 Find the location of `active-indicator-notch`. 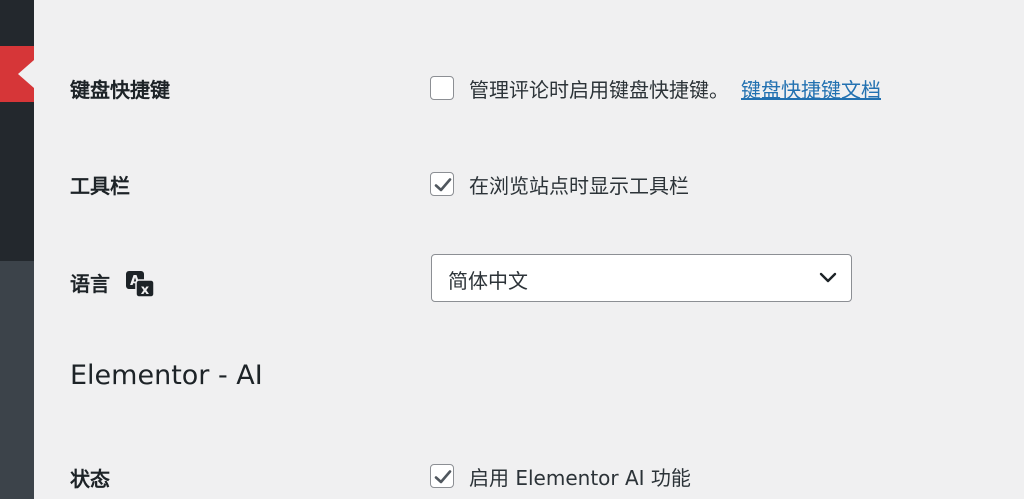

active-indicator-notch is located at coordinates (26, 74).